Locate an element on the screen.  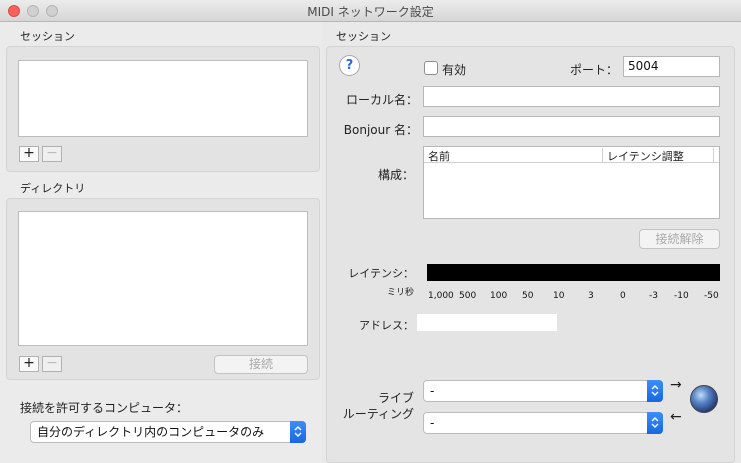
routing-out-value: - is located at coordinates (432, 391).